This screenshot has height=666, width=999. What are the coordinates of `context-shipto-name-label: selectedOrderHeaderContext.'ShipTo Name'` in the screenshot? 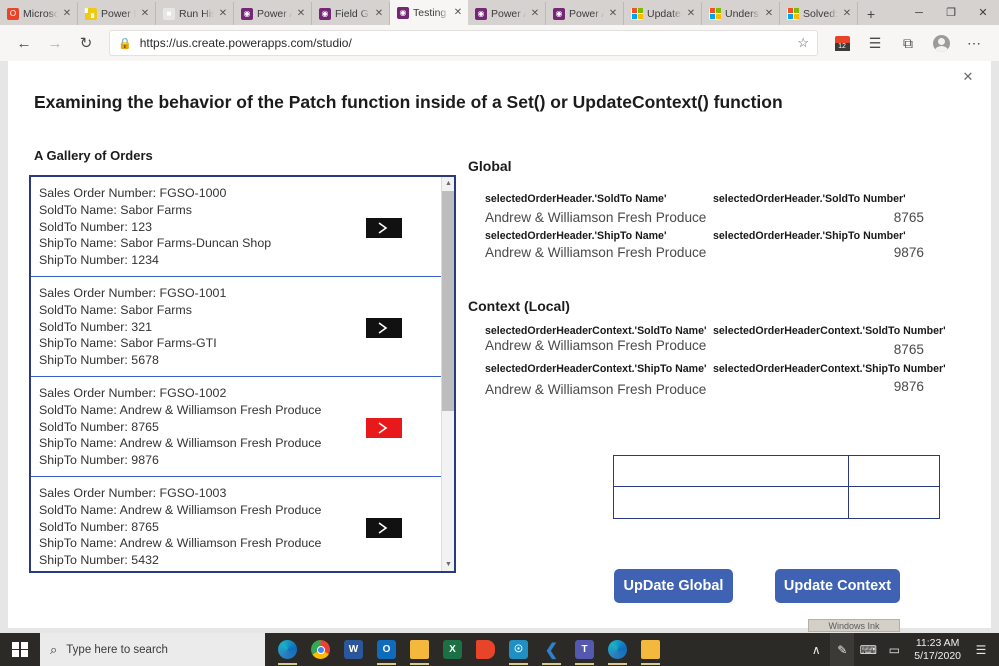 It's located at (596, 369).